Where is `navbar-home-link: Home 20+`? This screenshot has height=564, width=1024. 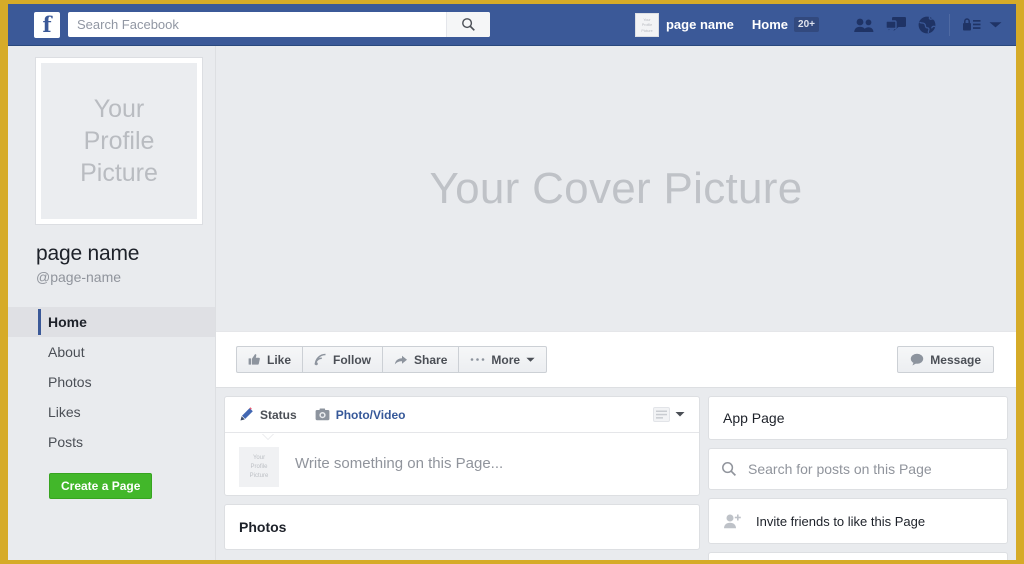
navbar-home-link: Home 20+ is located at coordinates (785, 25).